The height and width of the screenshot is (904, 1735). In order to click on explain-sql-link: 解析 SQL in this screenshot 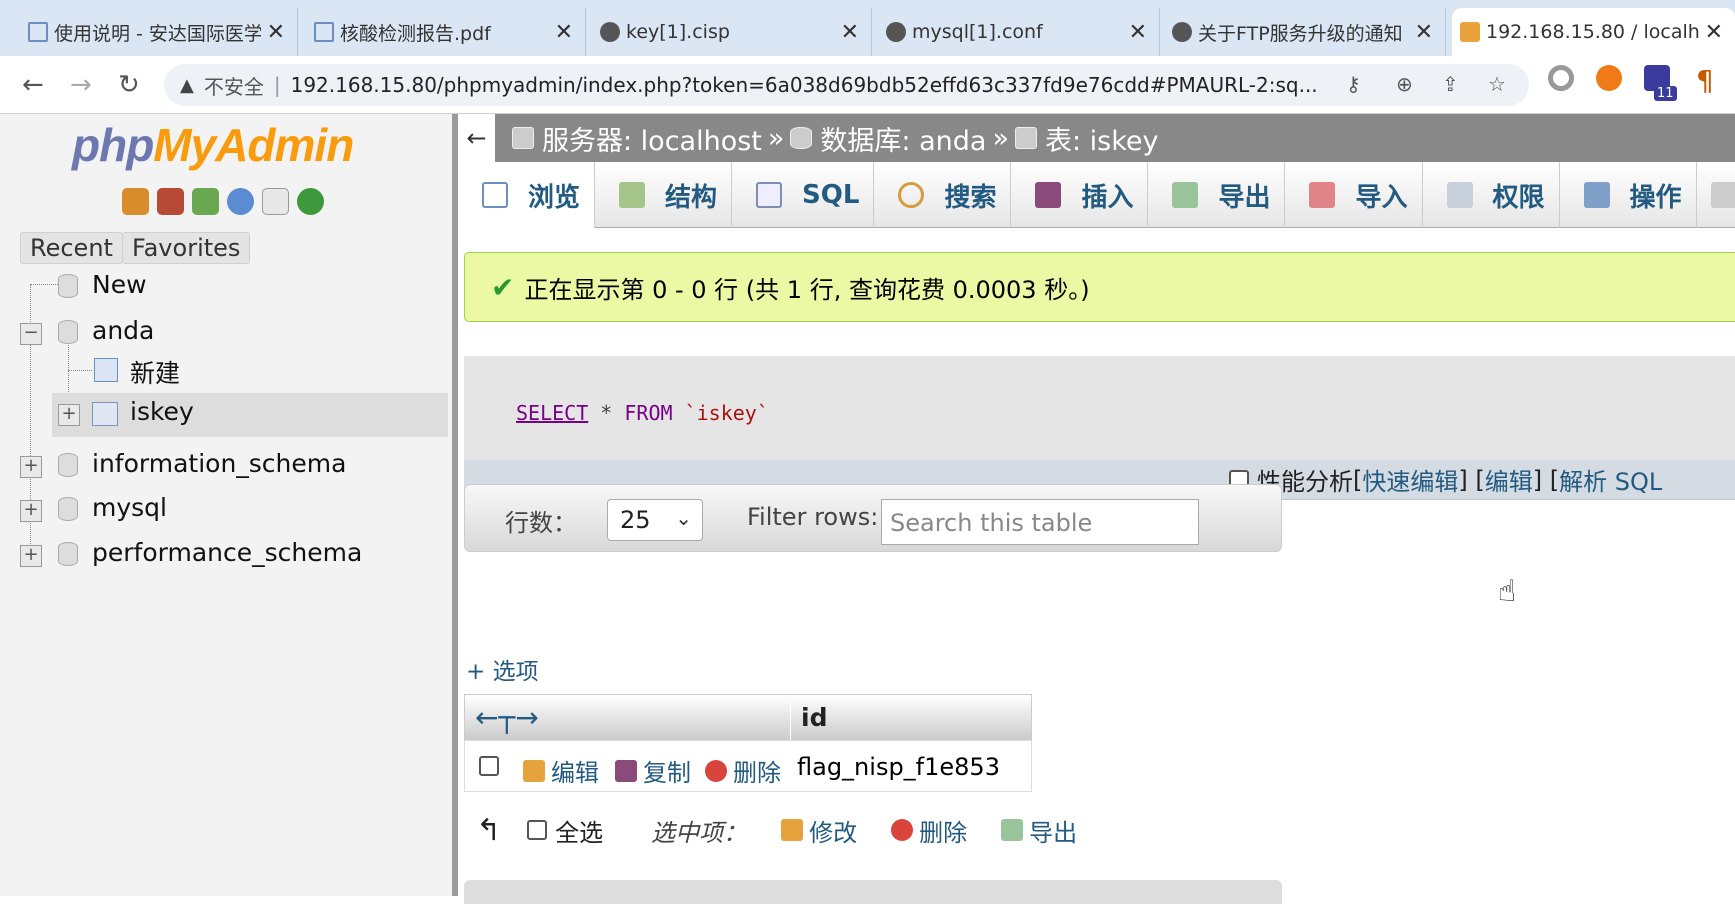, I will do `click(1610, 479)`.